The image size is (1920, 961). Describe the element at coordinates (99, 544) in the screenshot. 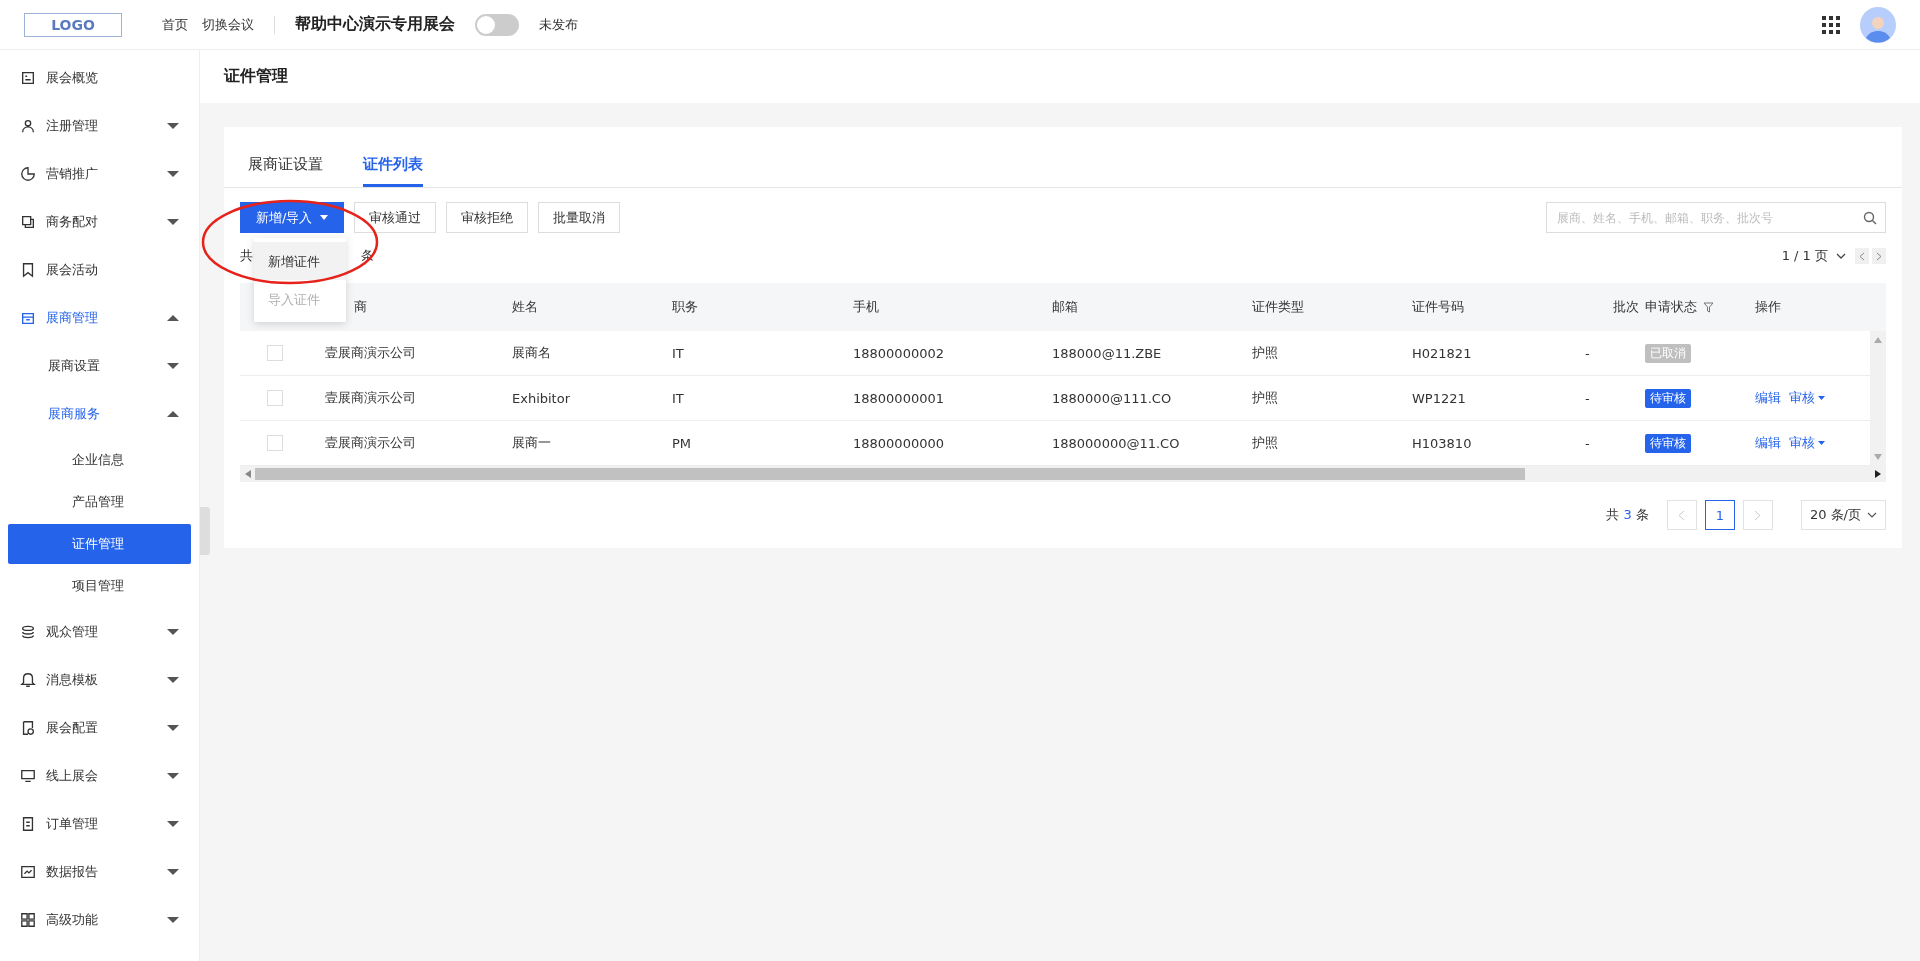

I see `sidebar-item: 证件管理` at that location.